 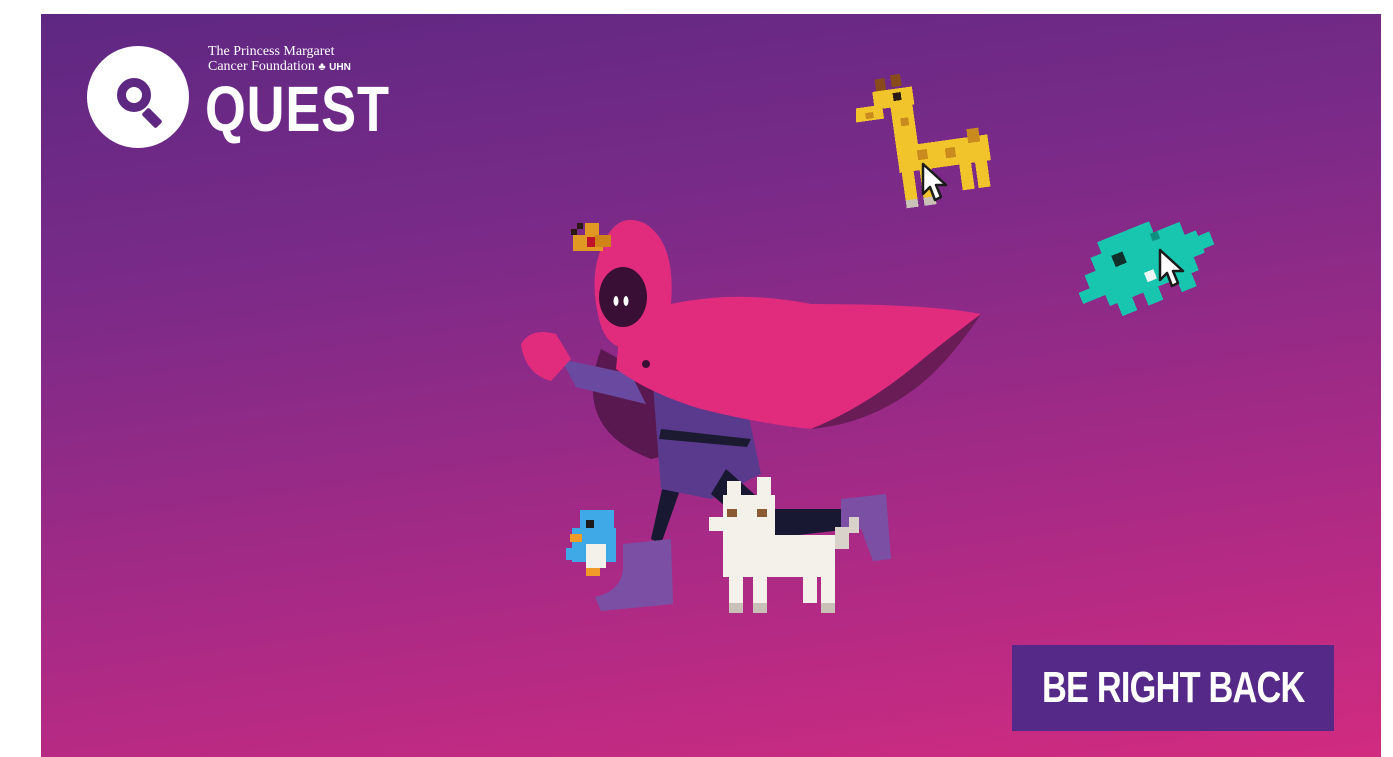 I want to click on uhn-label: UHN, so click(x=340, y=67).